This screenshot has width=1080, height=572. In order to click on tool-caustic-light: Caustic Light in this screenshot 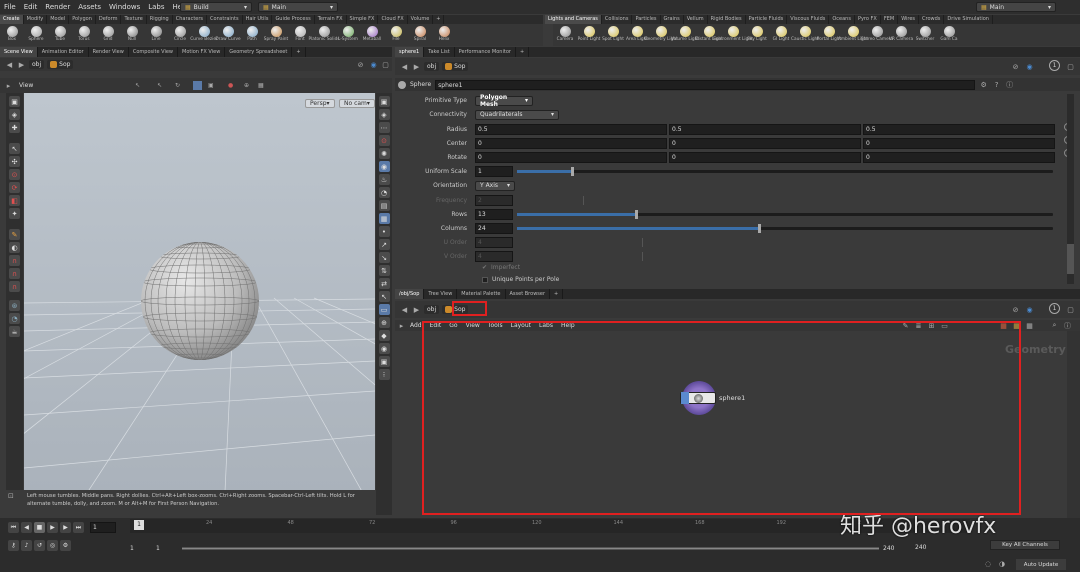, I will do `click(805, 35)`.